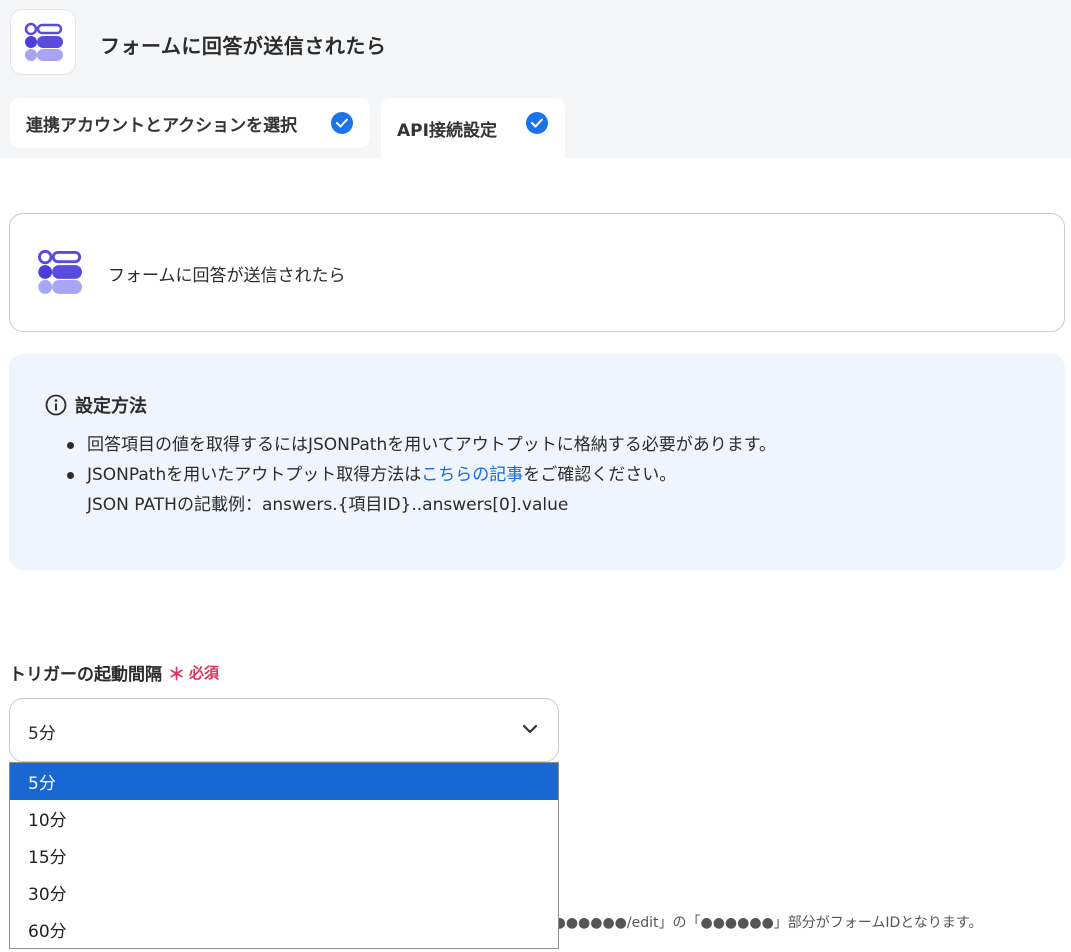 The width and height of the screenshot is (1071, 952). What do you see at coordinates (447, 130) in the screenshot?
I see `tab-label: API接続設定` at bounding box center [447, 130].